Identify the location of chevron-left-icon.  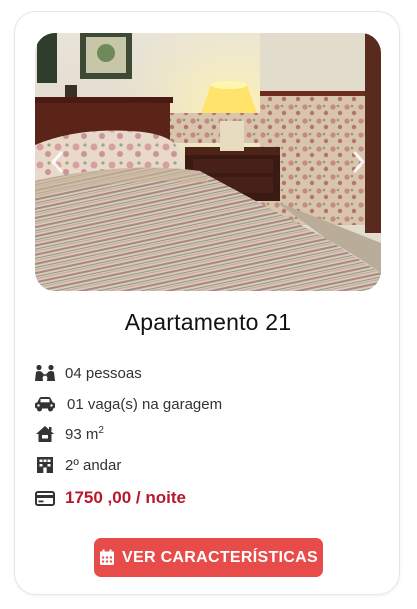
(57, 162).